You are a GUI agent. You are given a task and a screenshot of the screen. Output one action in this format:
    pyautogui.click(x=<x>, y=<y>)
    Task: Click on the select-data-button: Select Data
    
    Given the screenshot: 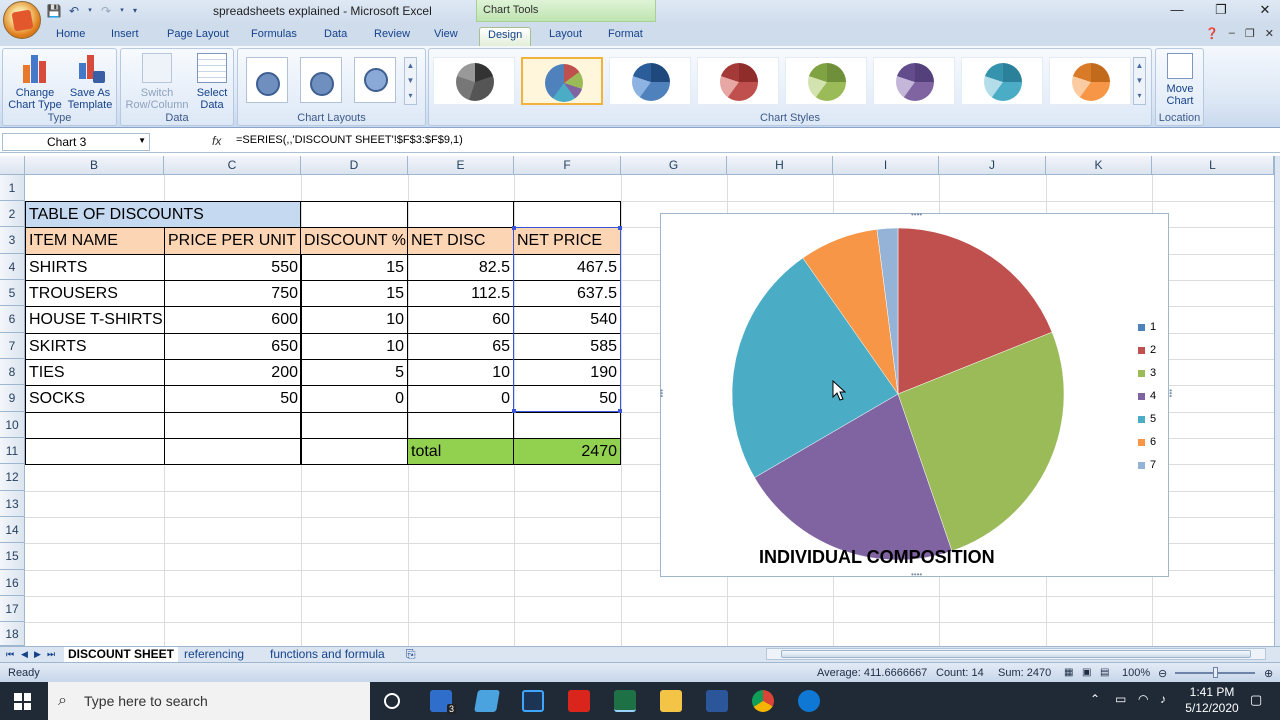 What is the action you would take?
    pyautogui.click(x=212, y=82)
    